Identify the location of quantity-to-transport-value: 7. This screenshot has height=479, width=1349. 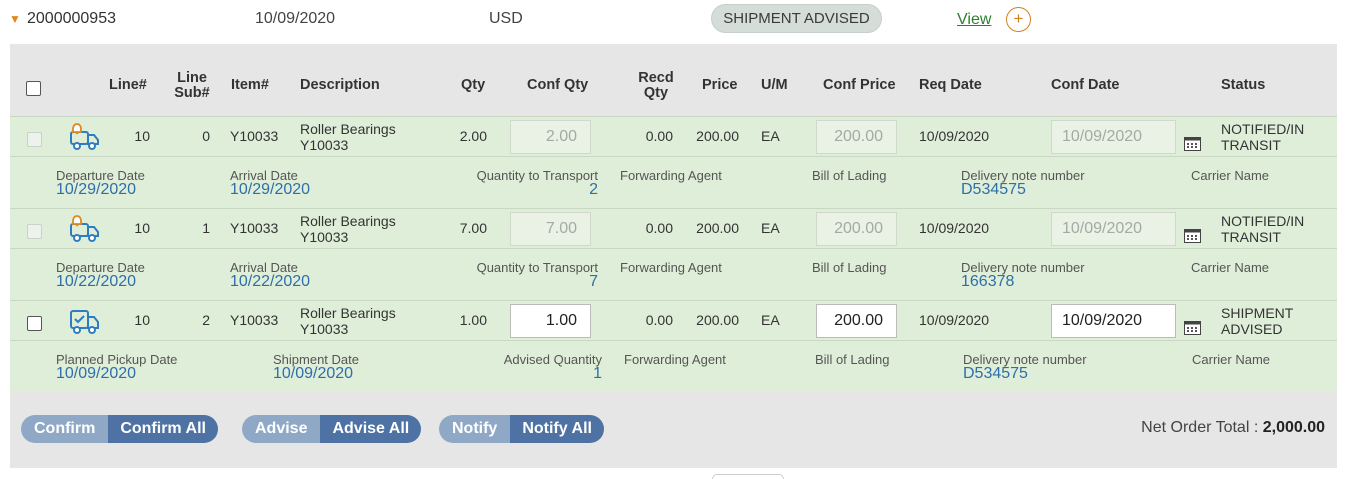
(593, 281).